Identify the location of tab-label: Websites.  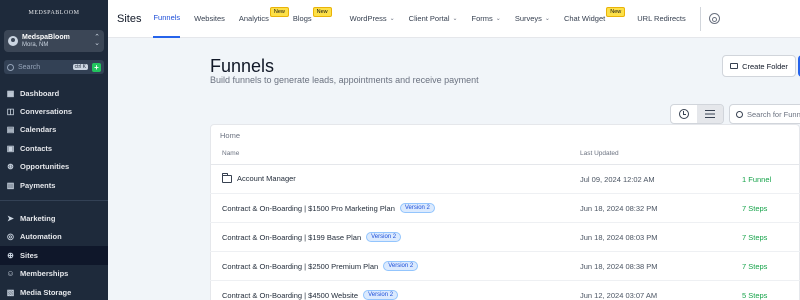
(209, 18).